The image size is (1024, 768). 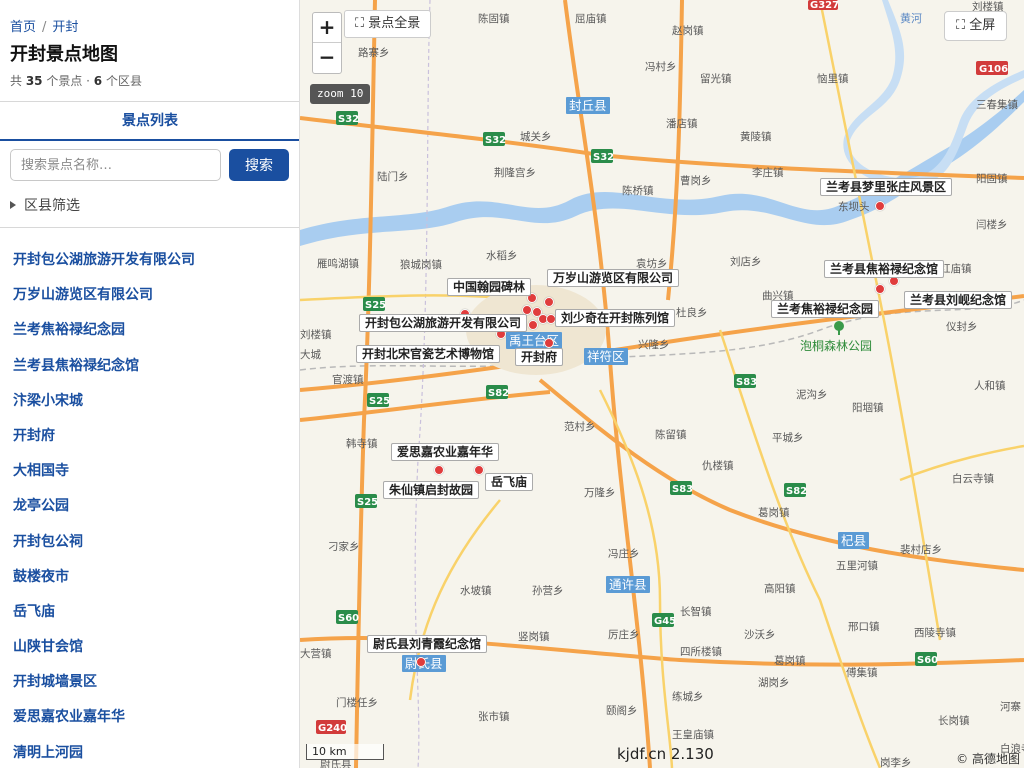 What do you see at coordinates (18, 81) in the screenshot?
I see `stats-prefix: 共` at bounding box center [18, 81].